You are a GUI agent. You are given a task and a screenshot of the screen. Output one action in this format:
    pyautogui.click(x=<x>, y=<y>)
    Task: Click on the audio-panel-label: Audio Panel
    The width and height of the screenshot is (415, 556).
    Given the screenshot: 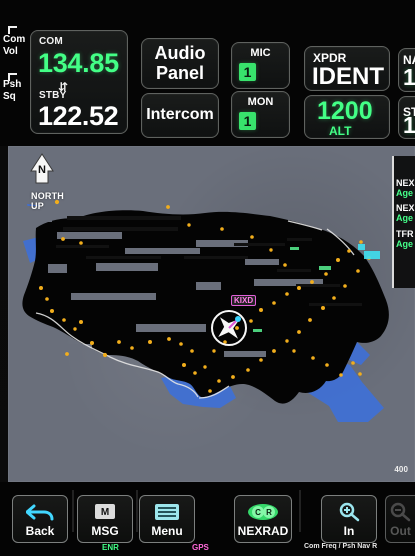 What is the action you would take?
    pyautogui.click(x=180, y=63)
    